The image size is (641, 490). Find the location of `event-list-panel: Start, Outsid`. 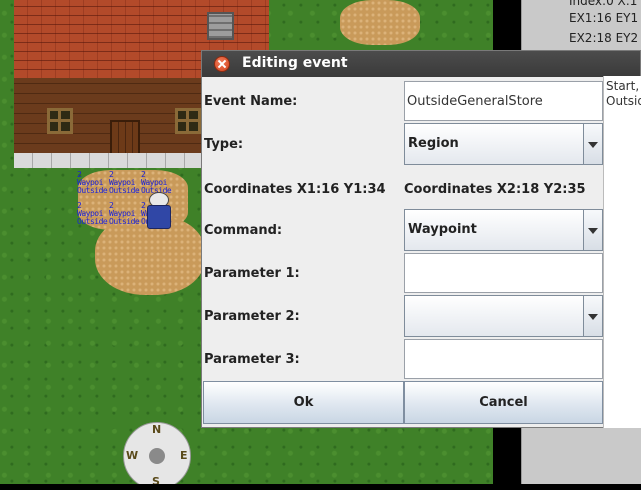

event-list-panel: Start, Outsid is located at coordinates (622, 252).